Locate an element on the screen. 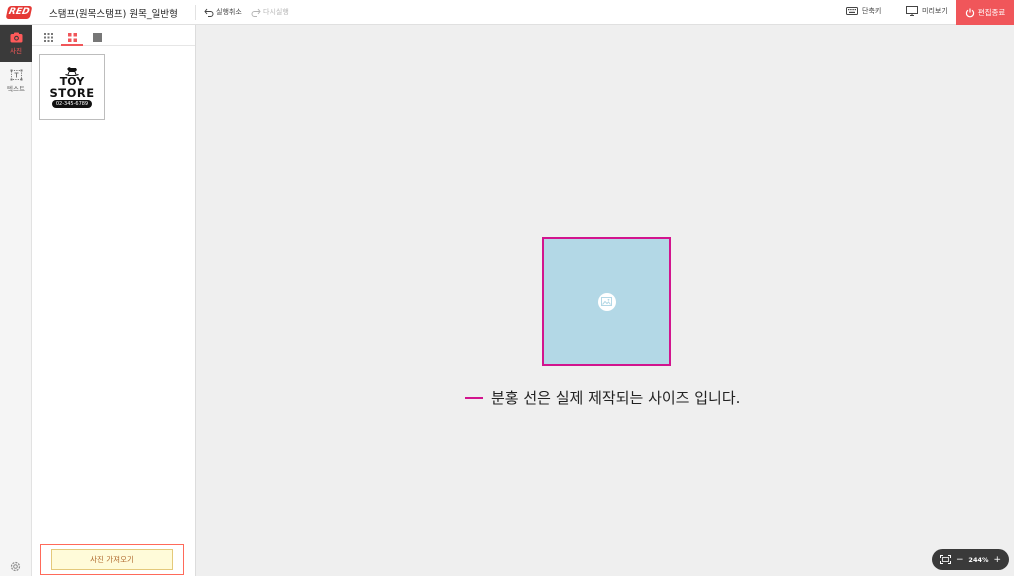 The image size is (1014, 576). settings-button is located at coordinates (15, 567).